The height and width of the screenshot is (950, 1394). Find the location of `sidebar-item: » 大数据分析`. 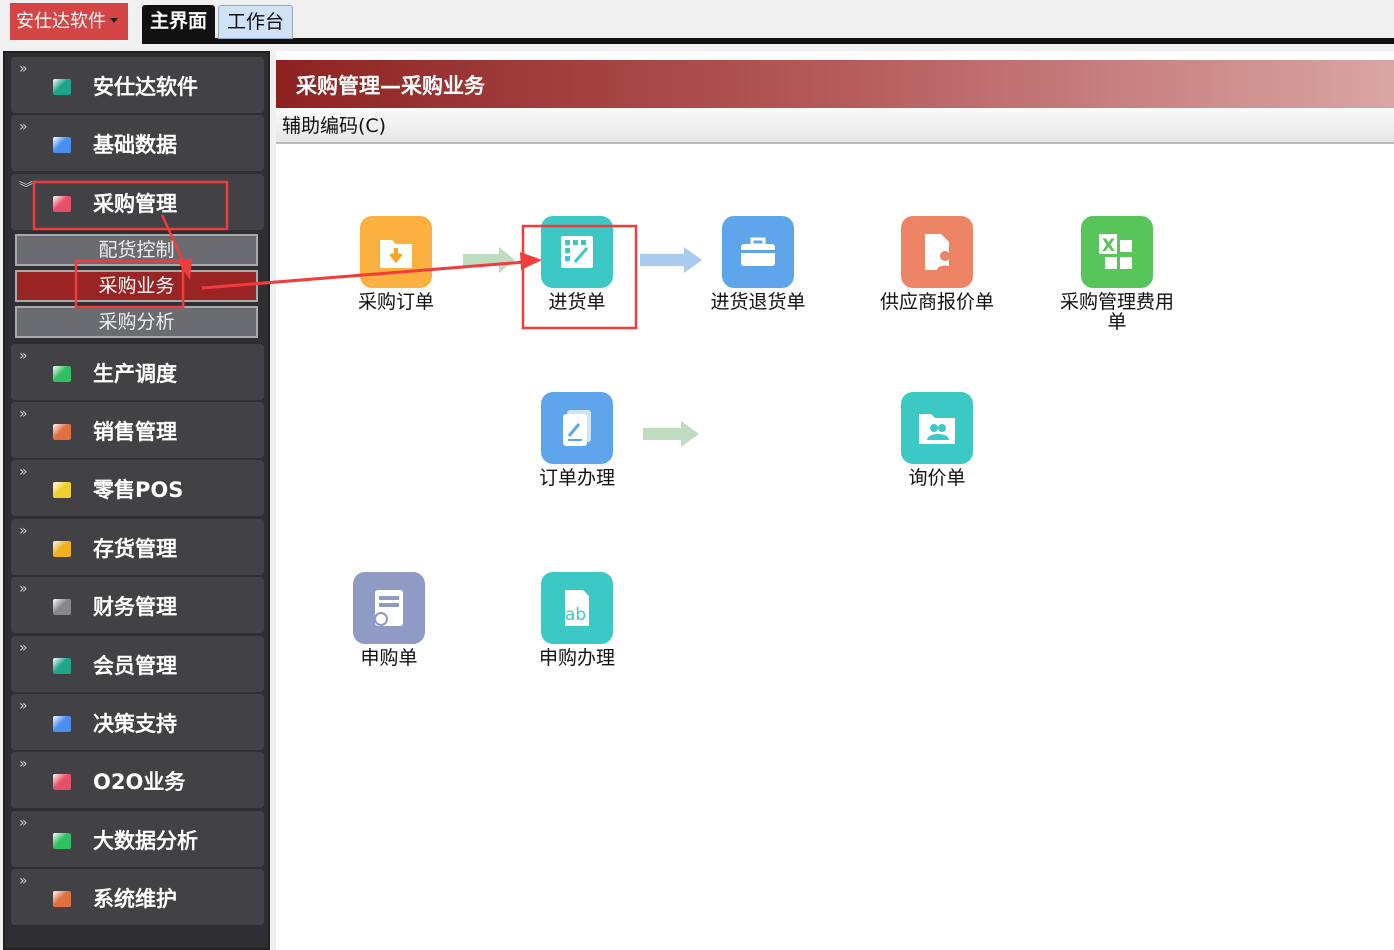

sidebar-item: » 大数据分析 is located at coordinates (137, 839).